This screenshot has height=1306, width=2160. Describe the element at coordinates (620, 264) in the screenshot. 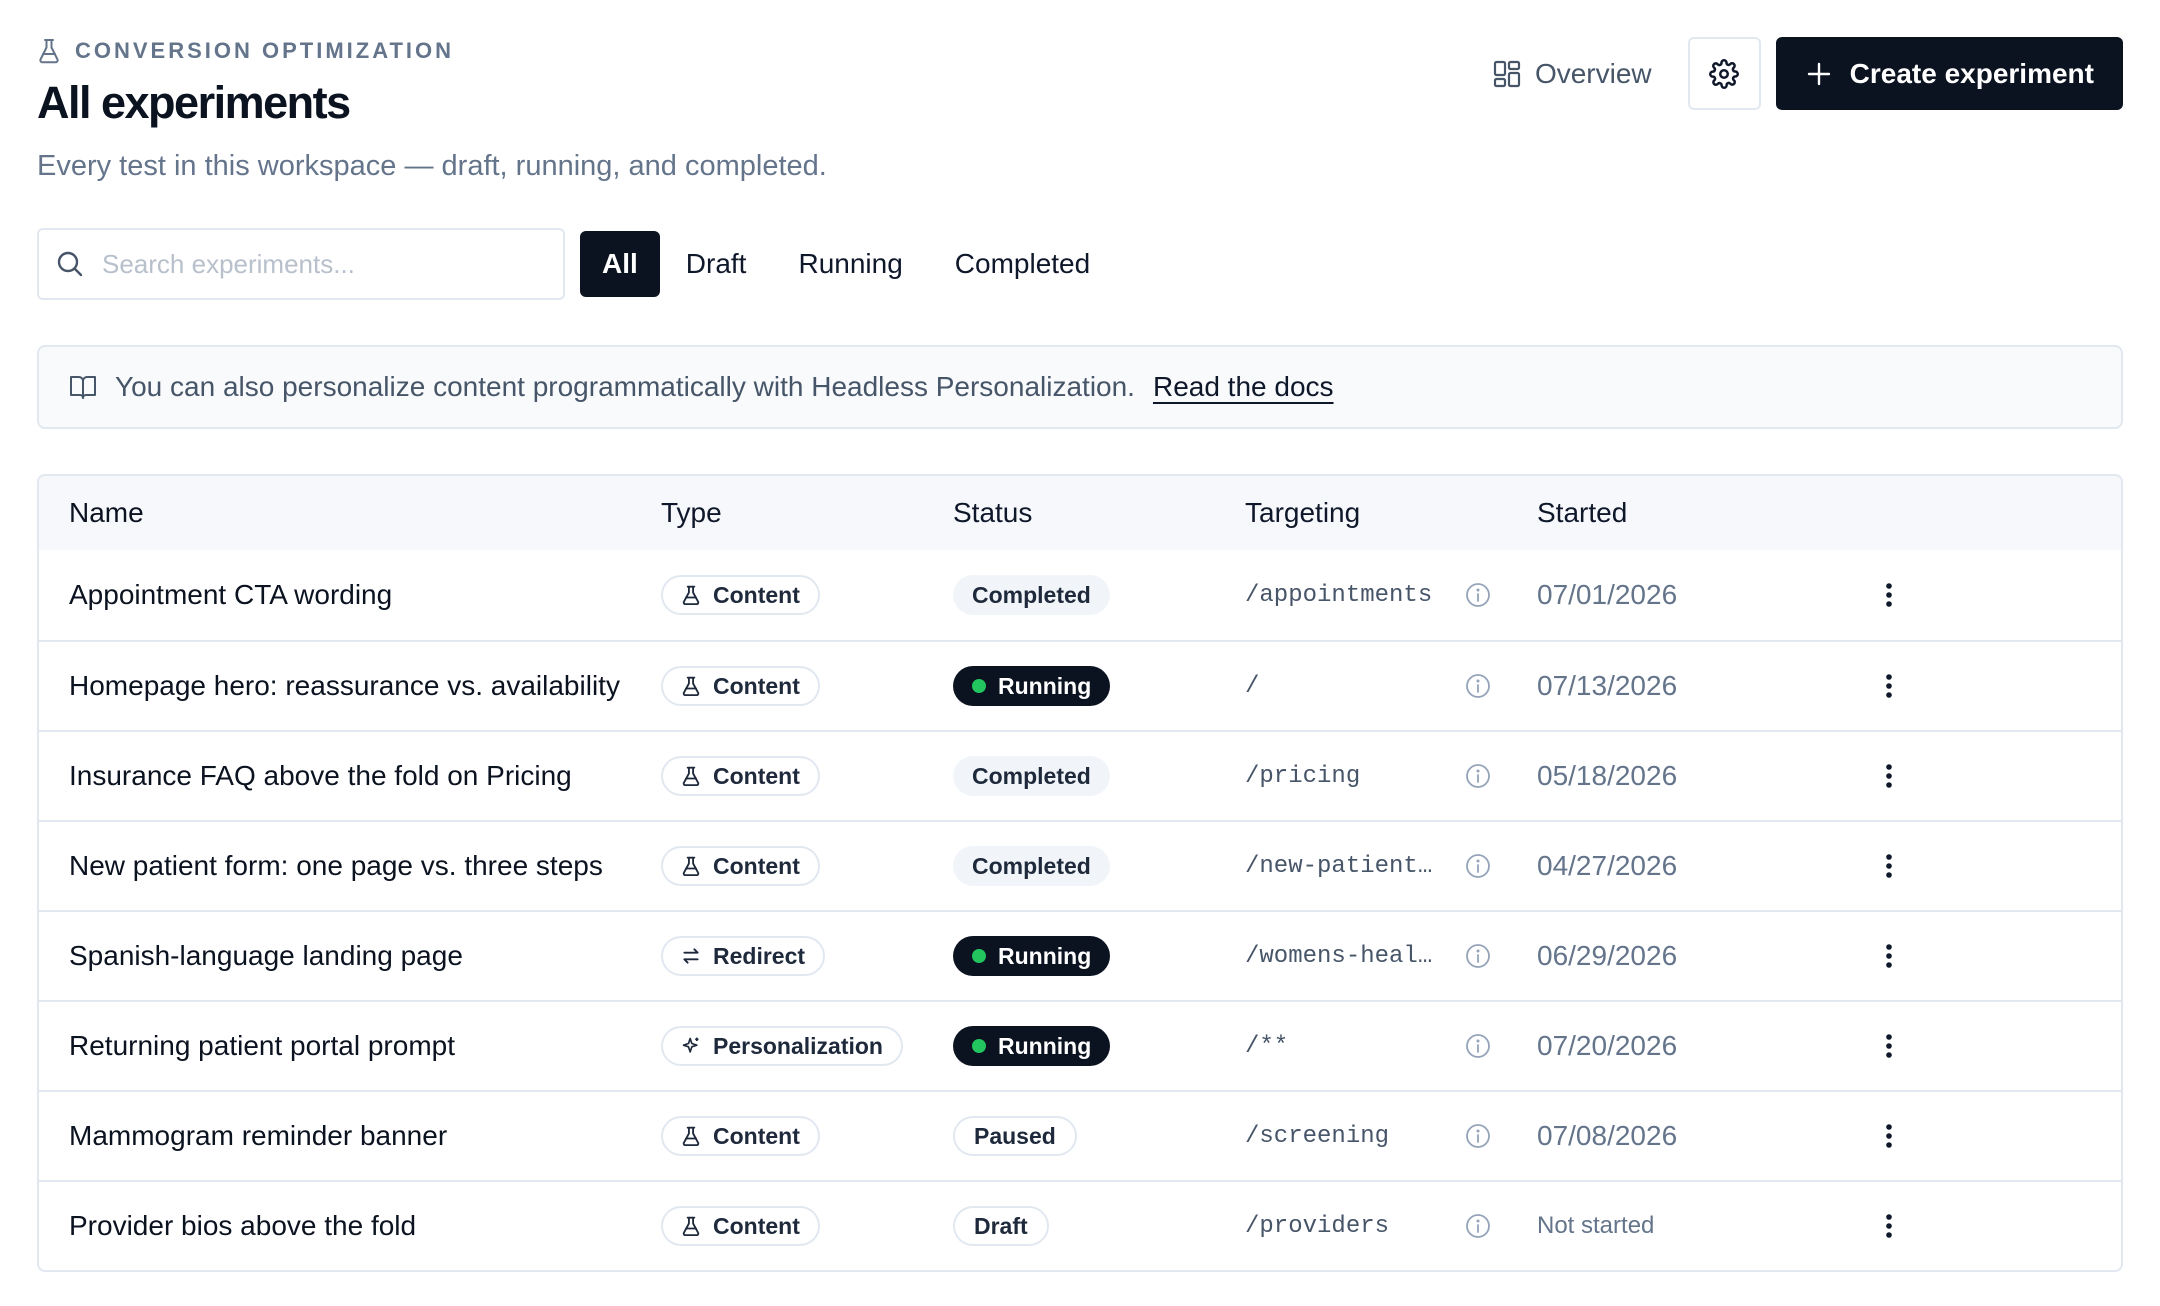

I see `tab-all: All` at that location.